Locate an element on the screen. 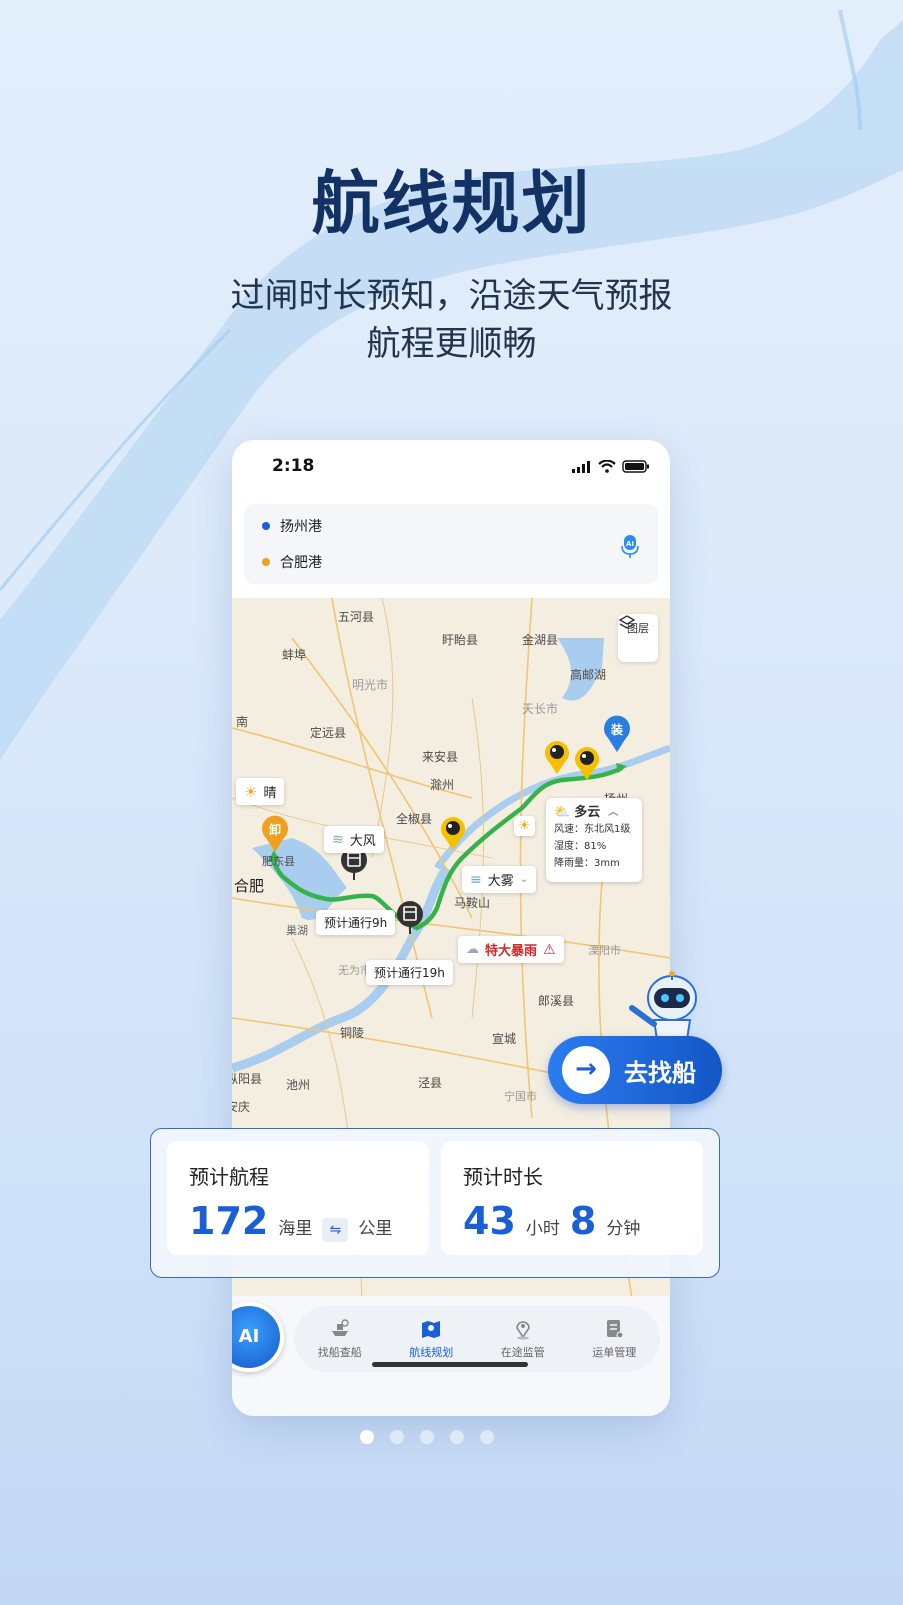 This screenshot has width=903, height=1605. storm-cloud-icon: ☁ is located at coordinates (472, 949).